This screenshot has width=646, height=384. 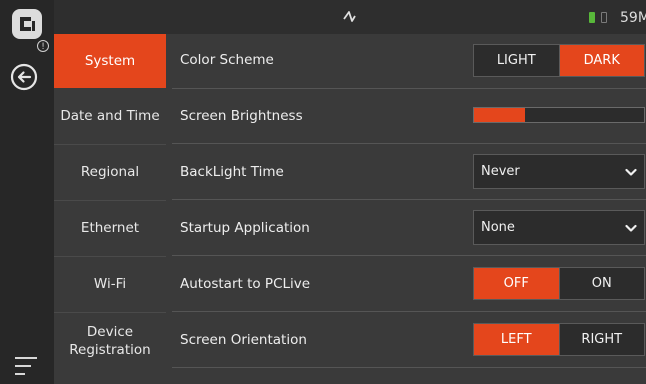 I want to click on sidebar-item-system: System, so click(x=110, y=61).